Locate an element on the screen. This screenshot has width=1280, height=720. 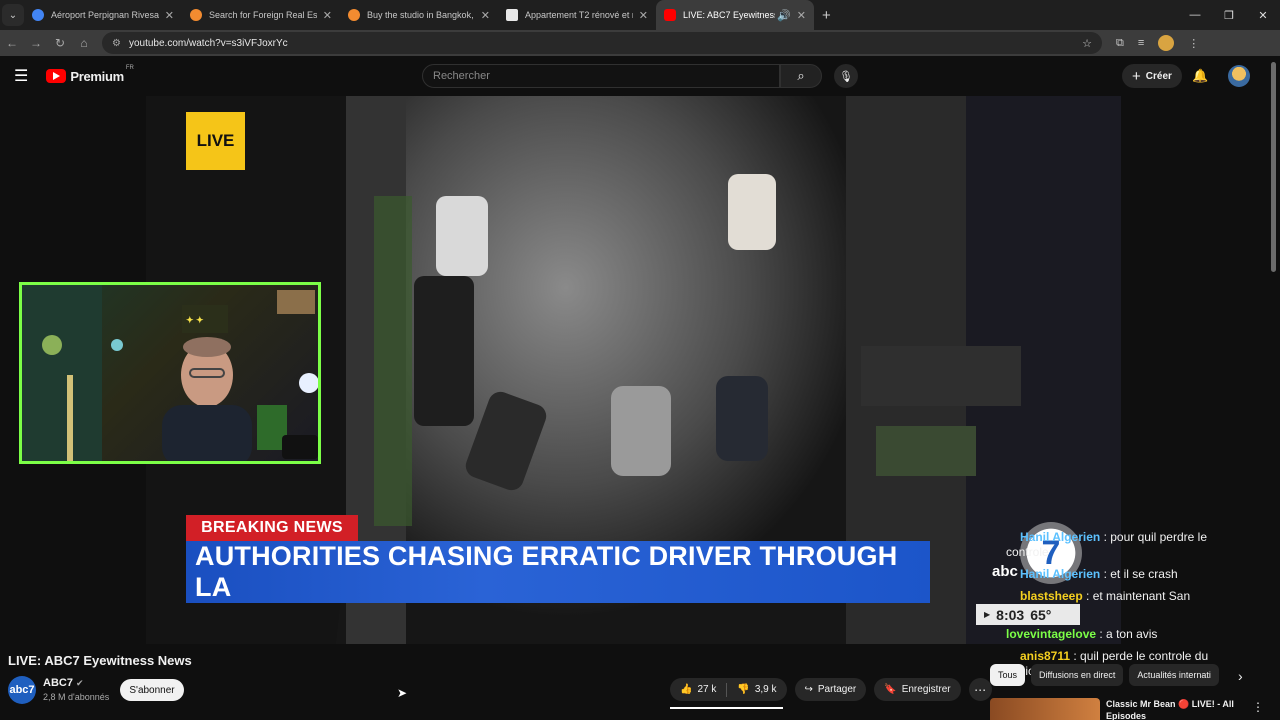
live-badge: LIVE is located at coordinates (215, 141).